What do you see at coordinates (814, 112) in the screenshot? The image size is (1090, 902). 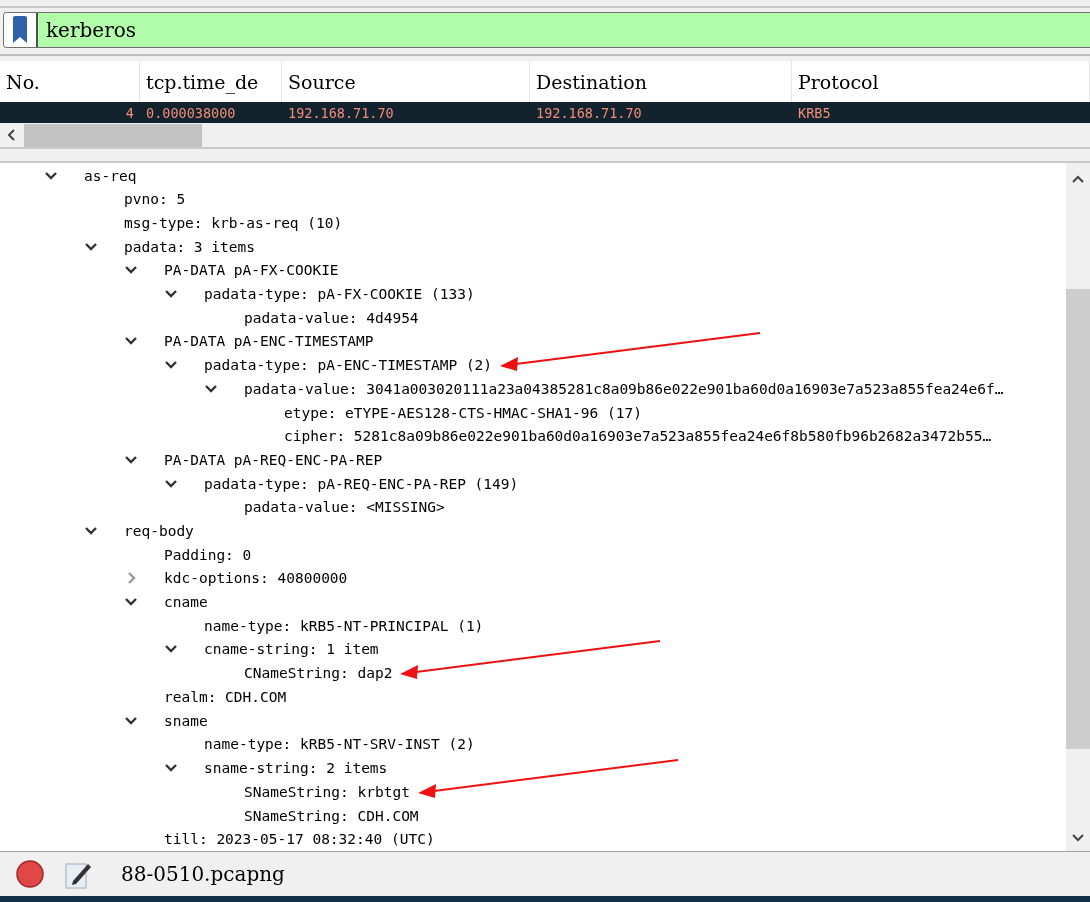 I see `packet-cell-text: KRB5` at bounding box center [814, 112].